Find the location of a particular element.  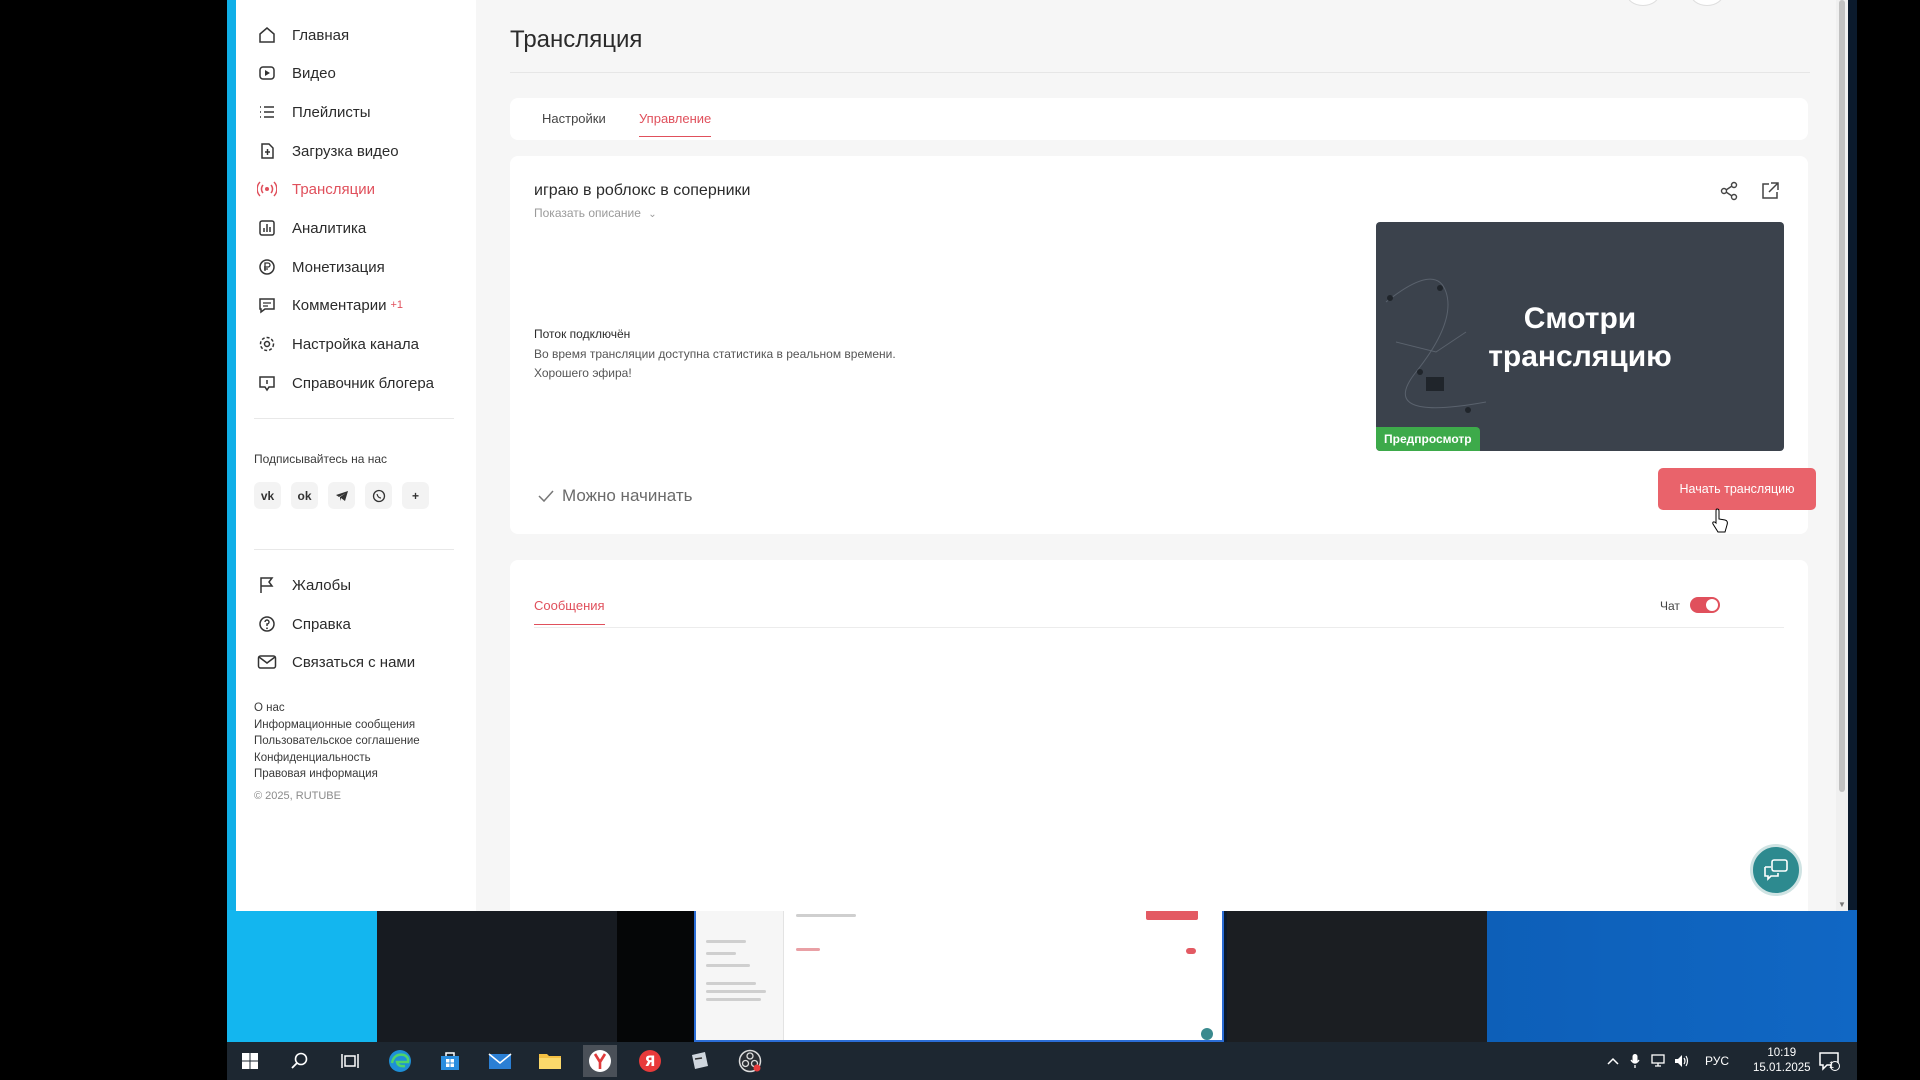

comment-icon is located at coordinates (267, 305).